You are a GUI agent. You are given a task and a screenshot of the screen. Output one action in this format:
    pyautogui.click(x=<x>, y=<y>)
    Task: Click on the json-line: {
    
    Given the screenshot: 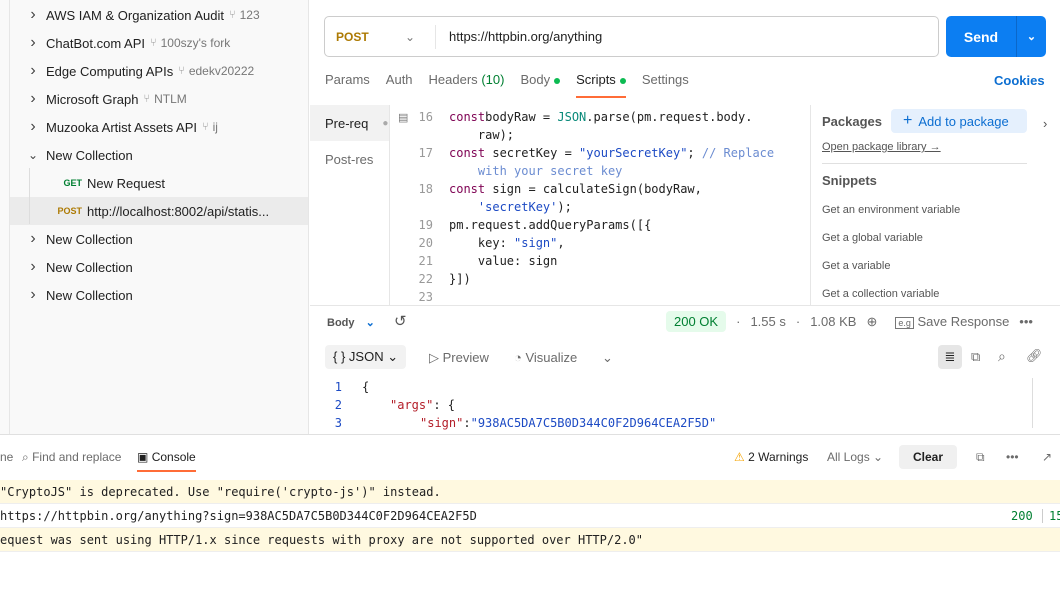 What is the action you would take?
    pyautogui.click(x=366, y=387)
    